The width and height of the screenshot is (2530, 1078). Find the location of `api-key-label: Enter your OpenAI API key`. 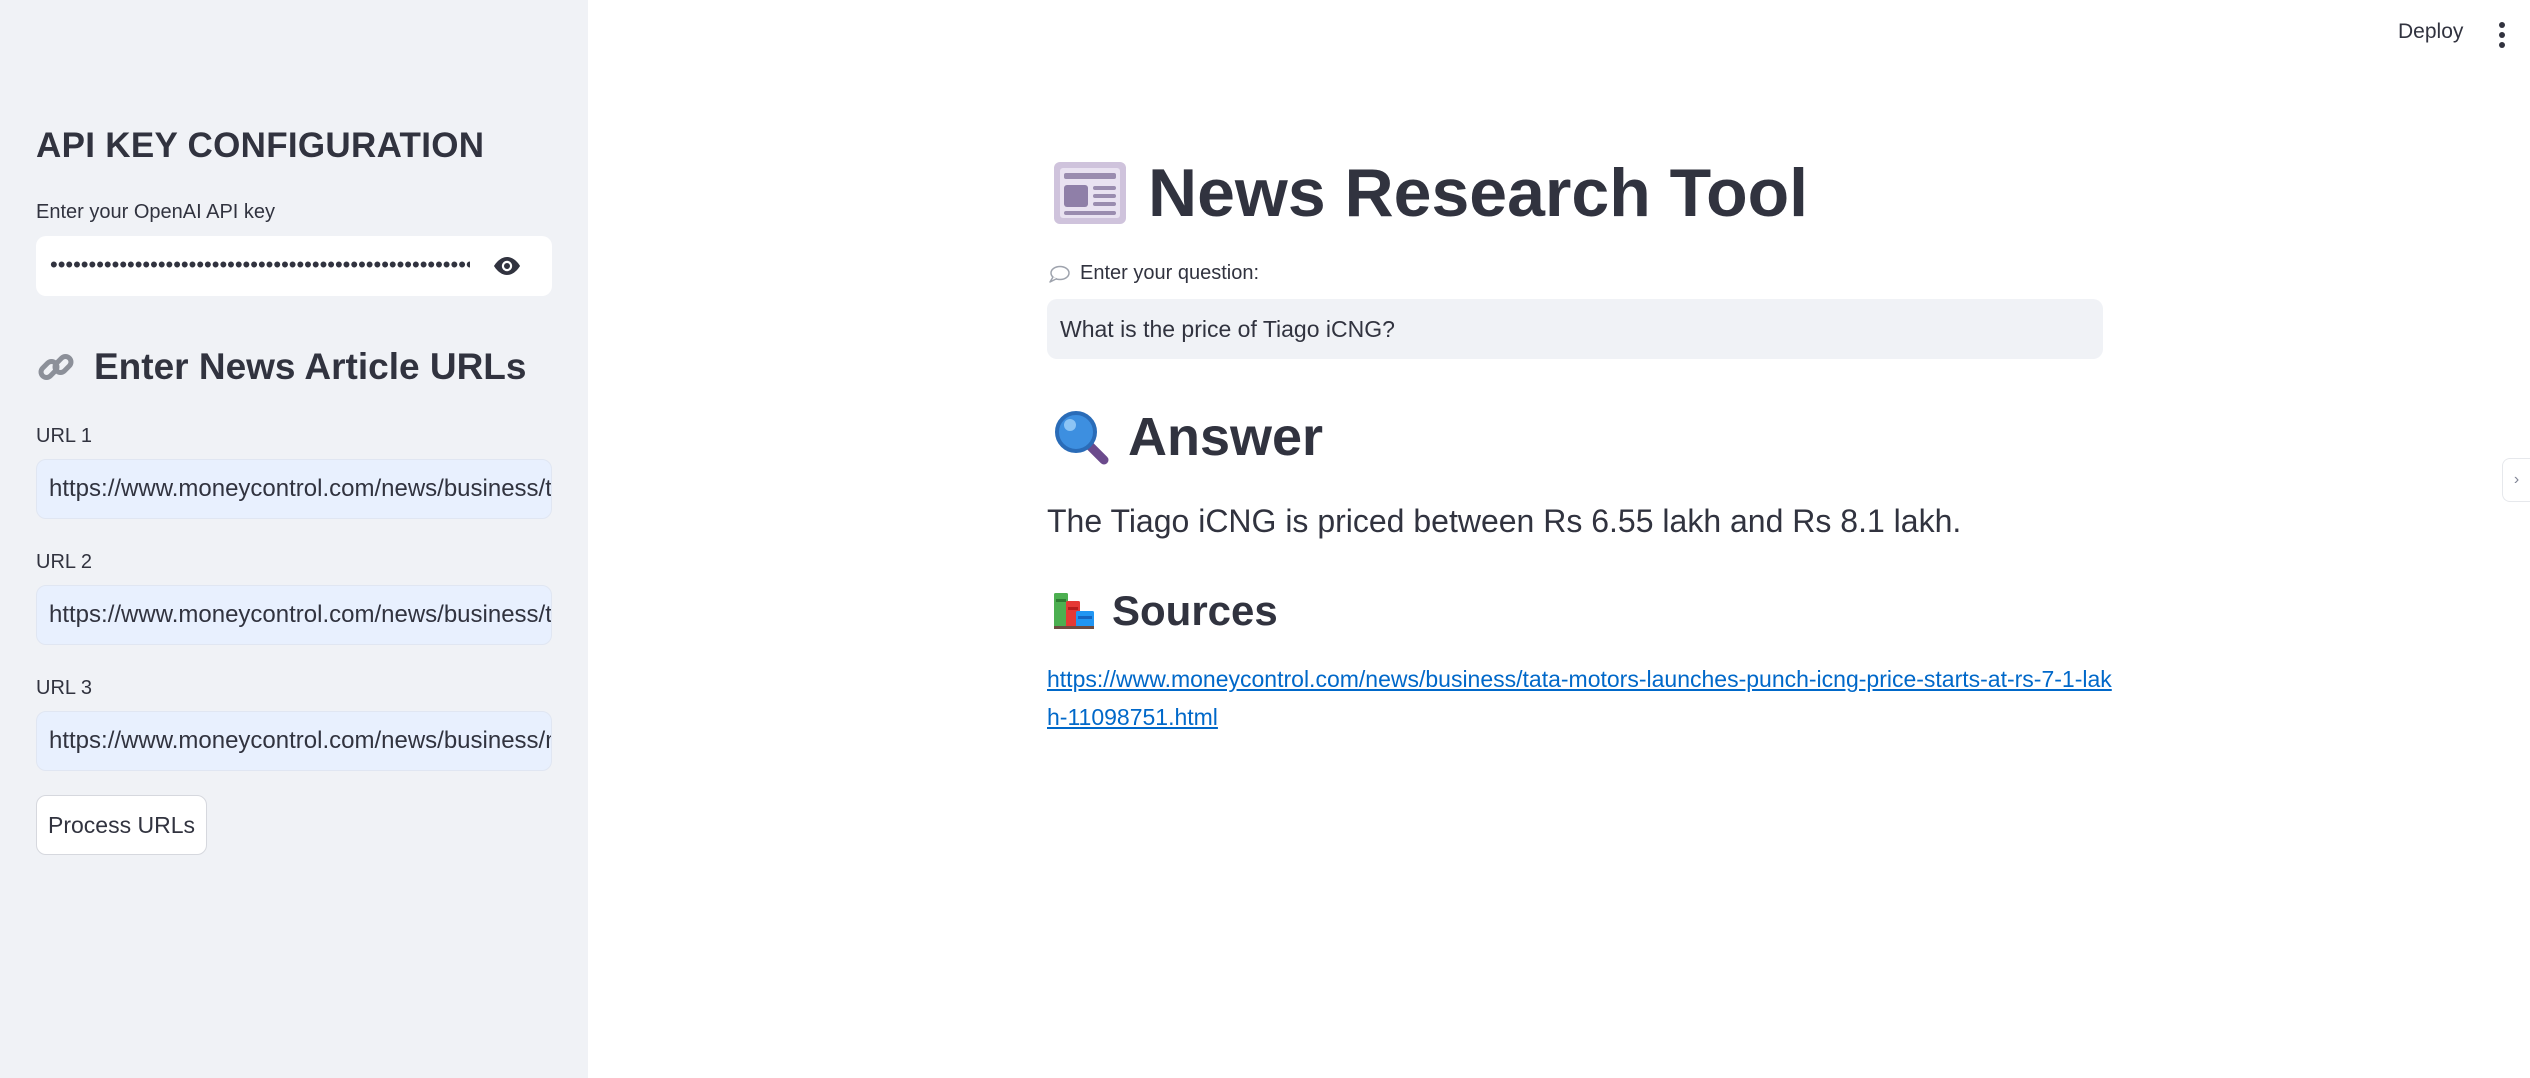

api-key-label: Enter your OpenAI API key is located at coordinates (156, 212).